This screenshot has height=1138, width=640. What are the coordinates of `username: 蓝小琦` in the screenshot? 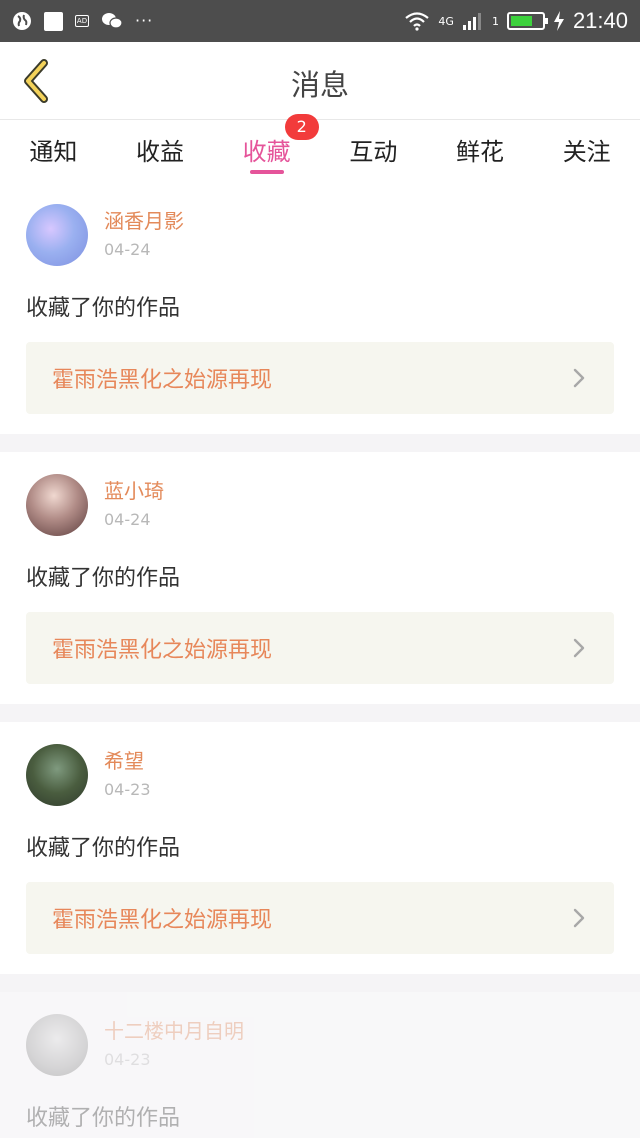 It's located at (134, 491).